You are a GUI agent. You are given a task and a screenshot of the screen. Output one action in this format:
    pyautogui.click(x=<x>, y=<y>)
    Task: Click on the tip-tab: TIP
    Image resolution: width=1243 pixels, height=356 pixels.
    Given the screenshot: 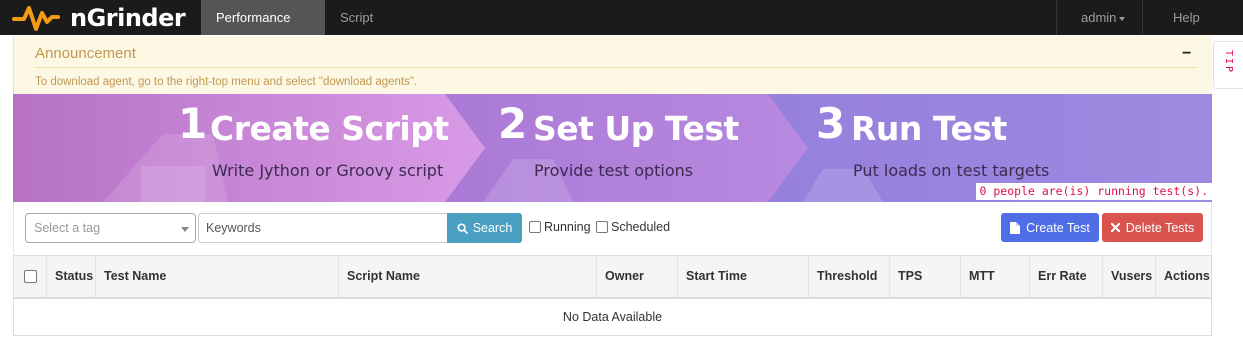 What is the action you would take?
    pyautogui.click(x=1228, y=65)
    